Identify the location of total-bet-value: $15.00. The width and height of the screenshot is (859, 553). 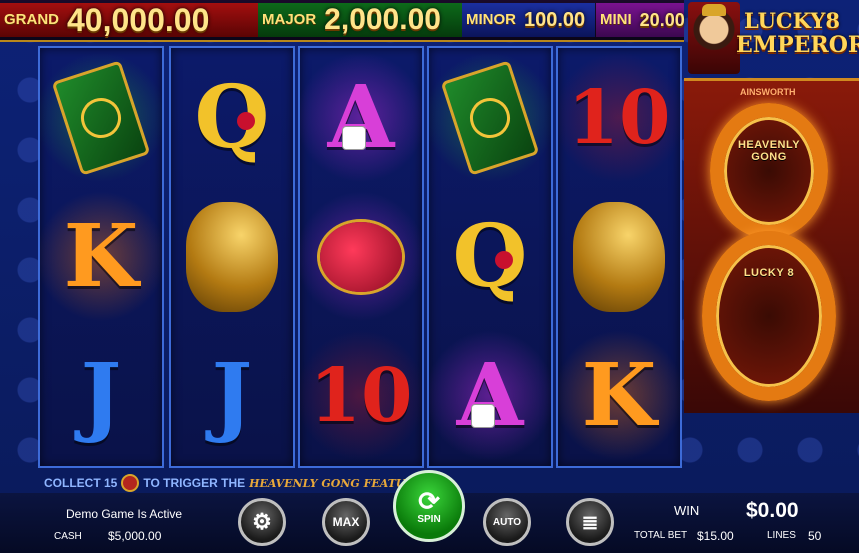
(715, 536).